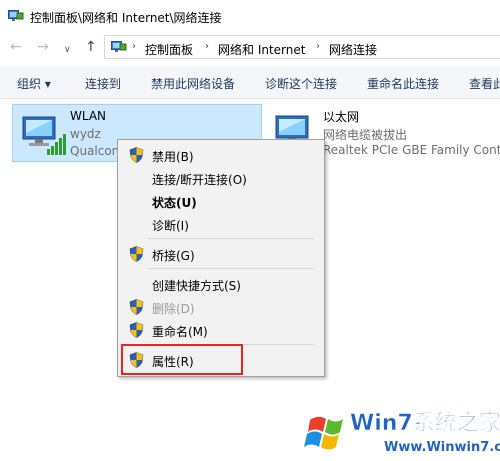 This screenshot has height=461, width=500. Describe the element at coordinates (353, 49) in the screenshot. I see `breadcrumb-network-connections: 网络连接` at that location.